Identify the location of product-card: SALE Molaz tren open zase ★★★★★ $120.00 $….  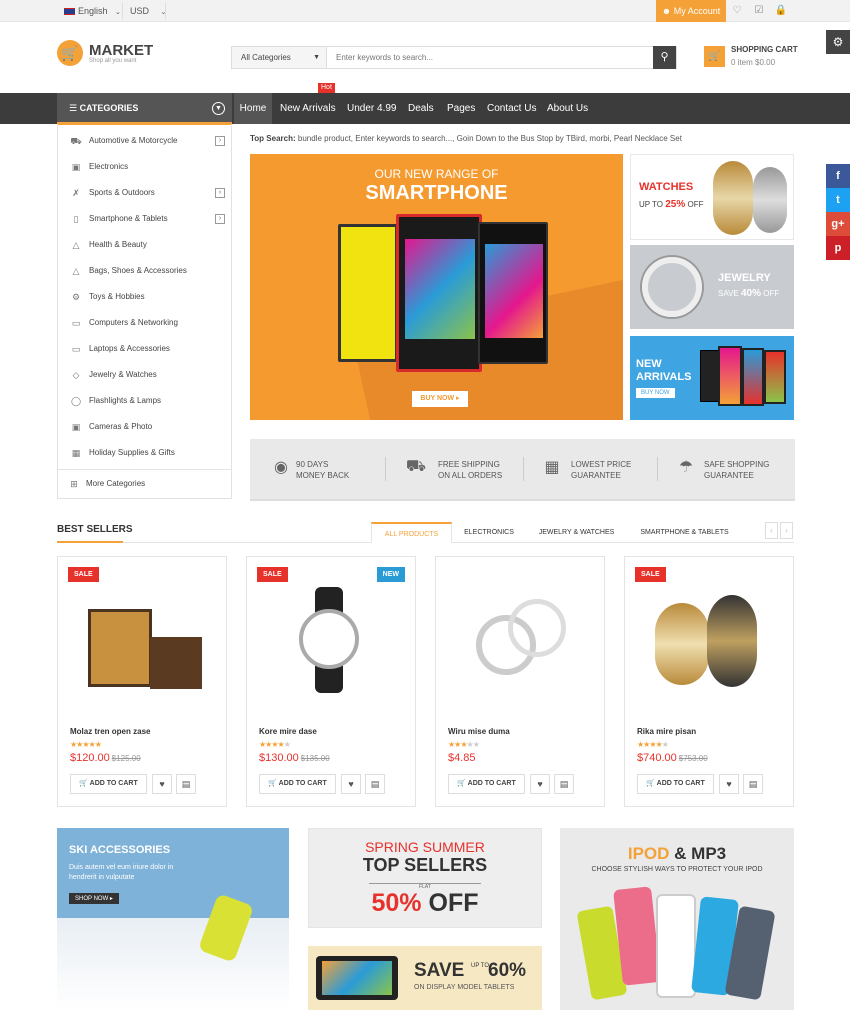
(142, 681).